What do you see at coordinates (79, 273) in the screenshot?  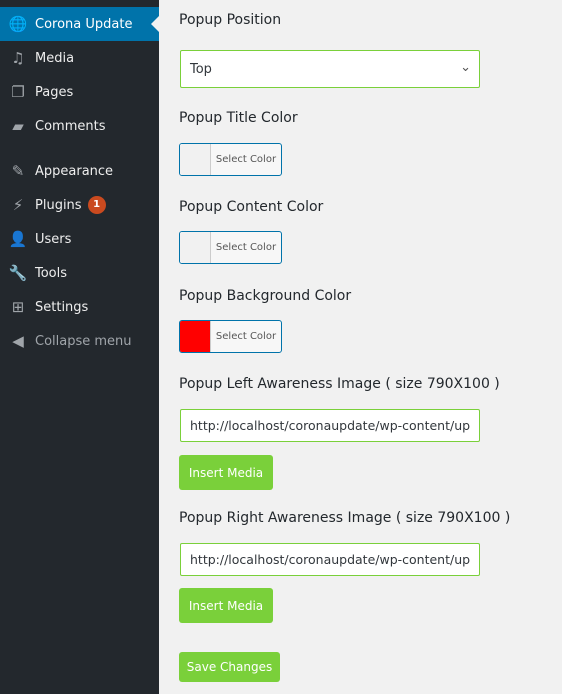 I see `sidebar-item-tools: 🔧 Tools` at bounding box center [79, 273].